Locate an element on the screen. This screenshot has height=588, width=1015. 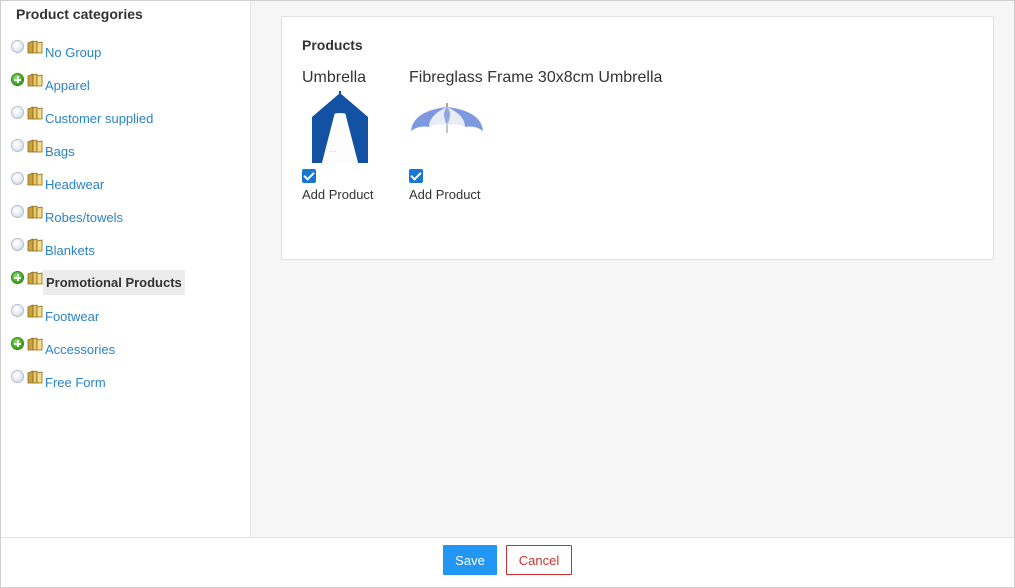
dialog-footer: Save Cancel is located at coordinates (507, 562).